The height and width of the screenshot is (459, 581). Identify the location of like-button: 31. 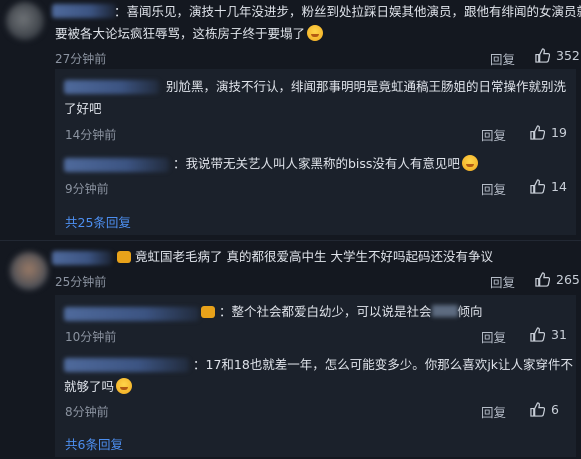
(548, 334).